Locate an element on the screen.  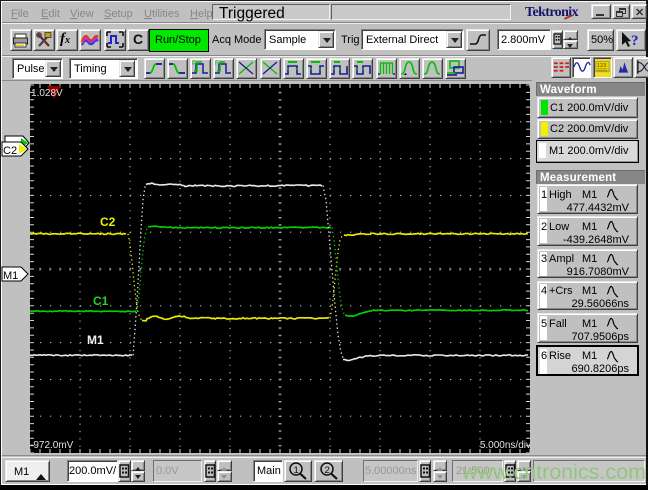
svg-text: -972.0mV is located at coordinates (52, 445).